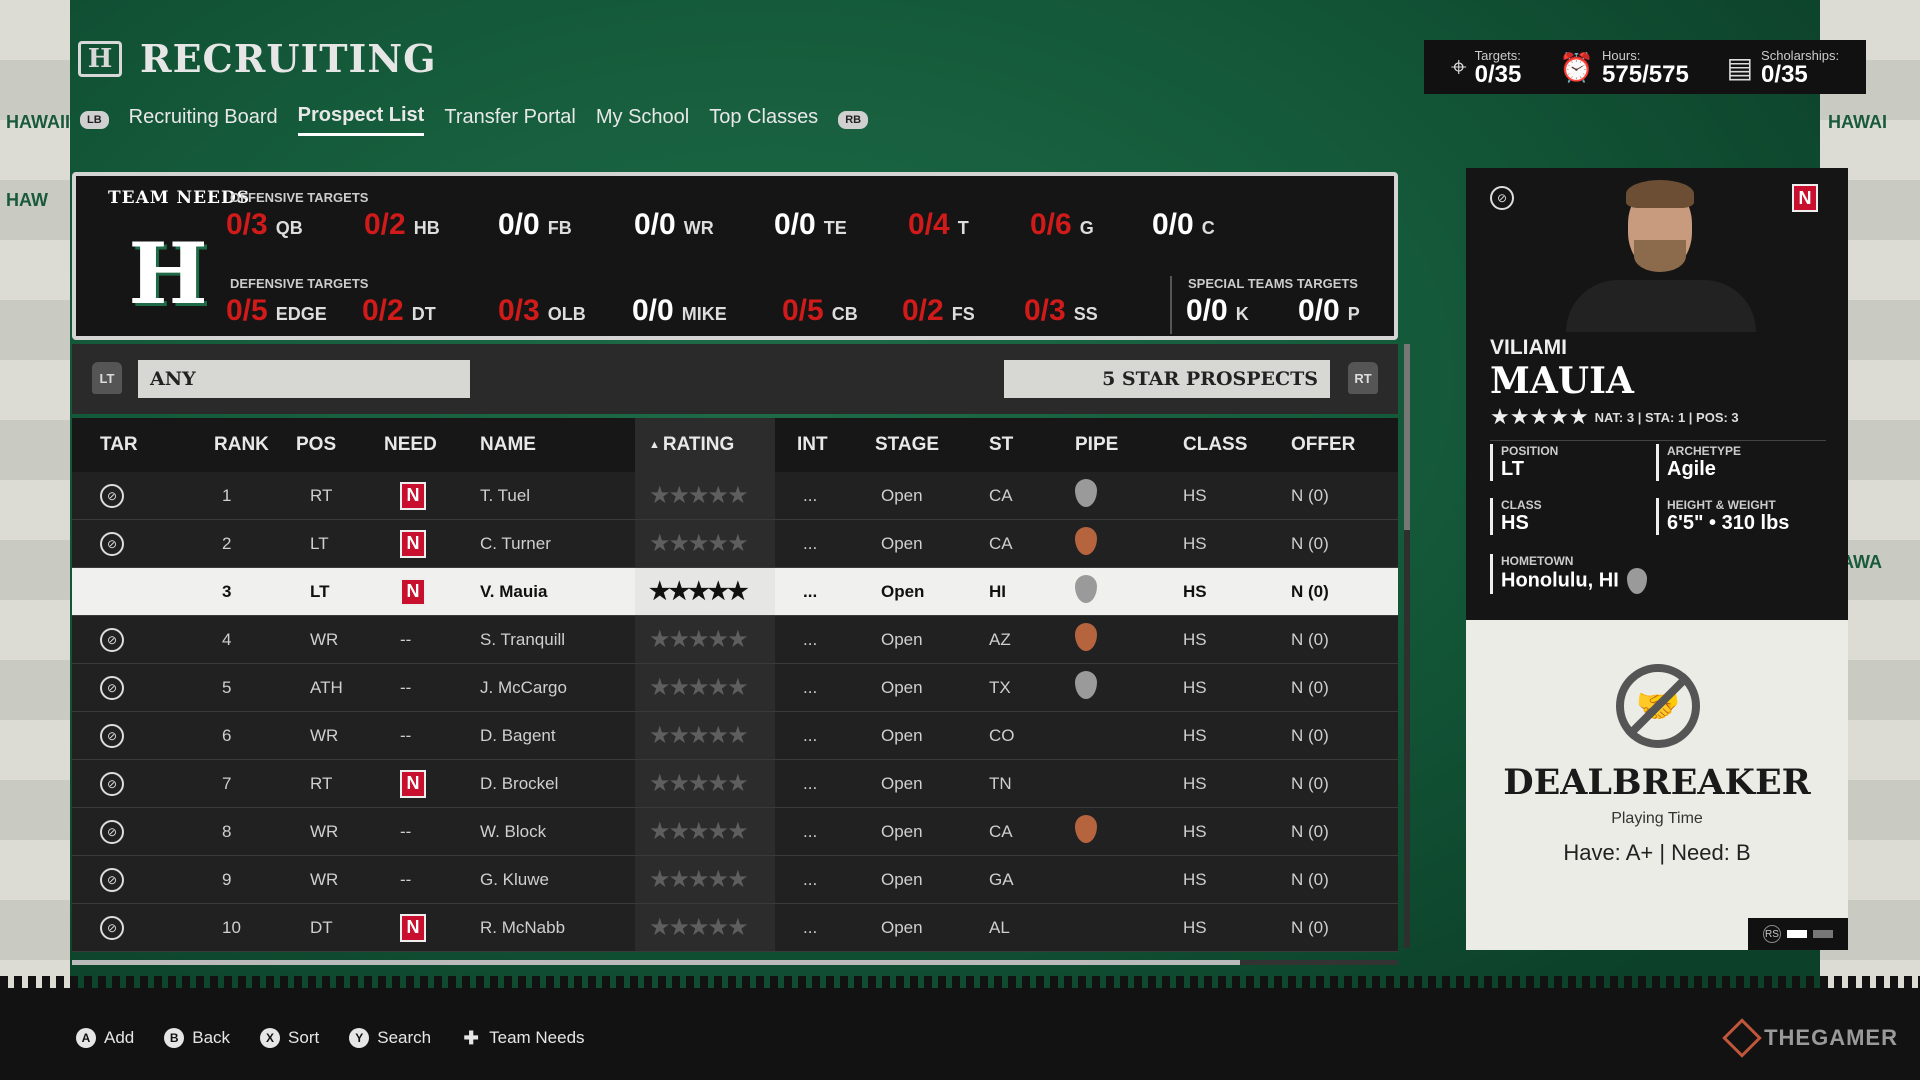  Describe the element at coordinates (107, 378) in the screenshot. I see `lt-trigger-icon: LT` at that location.